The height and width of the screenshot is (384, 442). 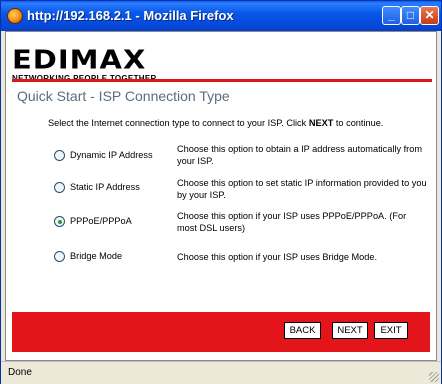 What do you see at coordinates (111, 155) in the screenshot?
I see `option-label: Dynamic IP Address` at bounding box center [111, 155].